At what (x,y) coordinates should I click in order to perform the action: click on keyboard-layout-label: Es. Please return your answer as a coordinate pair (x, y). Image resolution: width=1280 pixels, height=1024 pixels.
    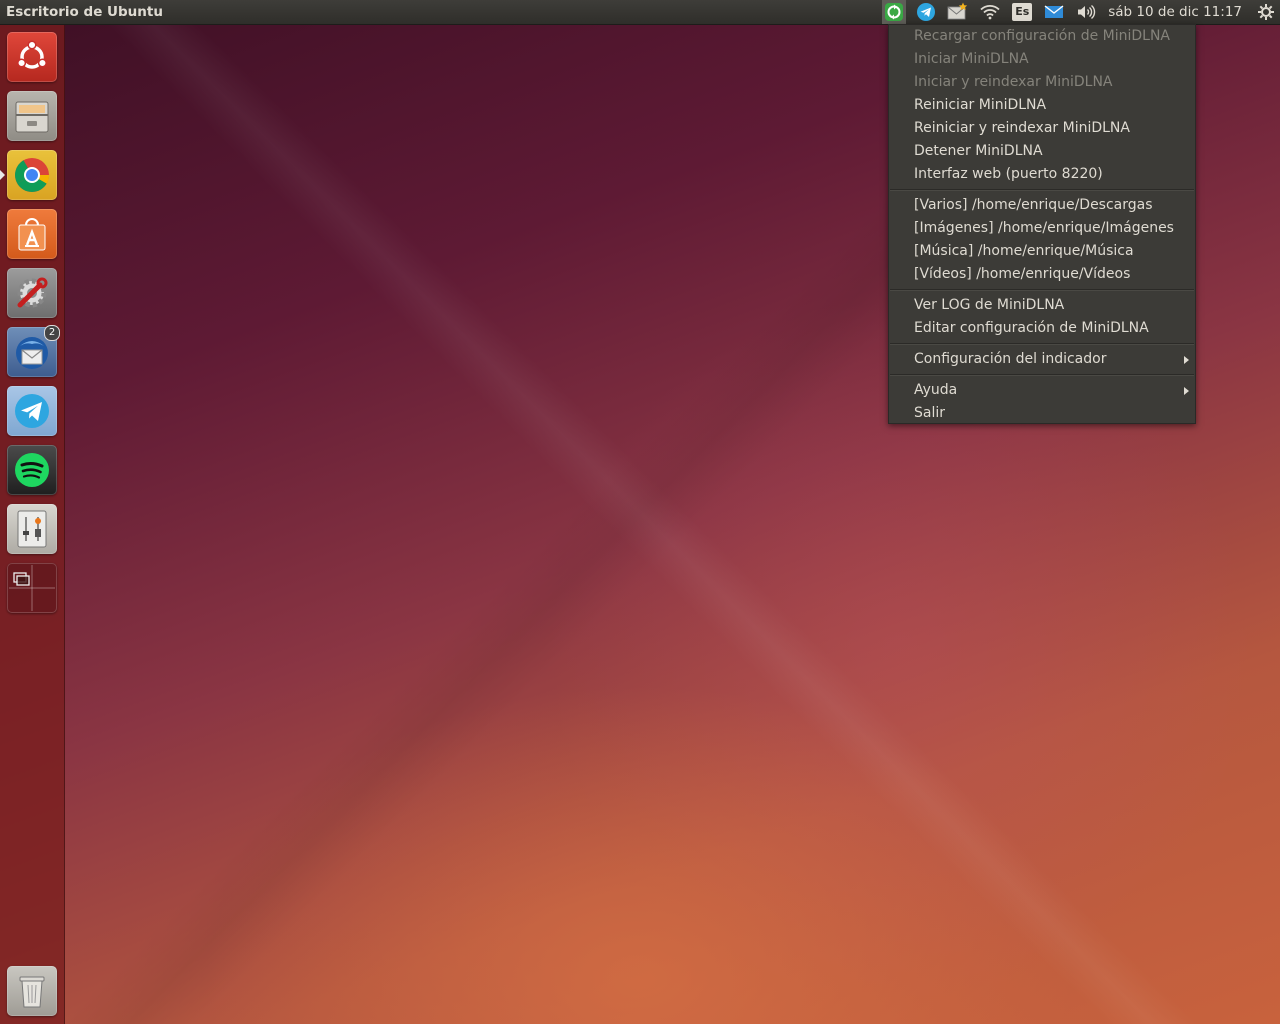
    Looking at the image, I should click on (1022, 12).